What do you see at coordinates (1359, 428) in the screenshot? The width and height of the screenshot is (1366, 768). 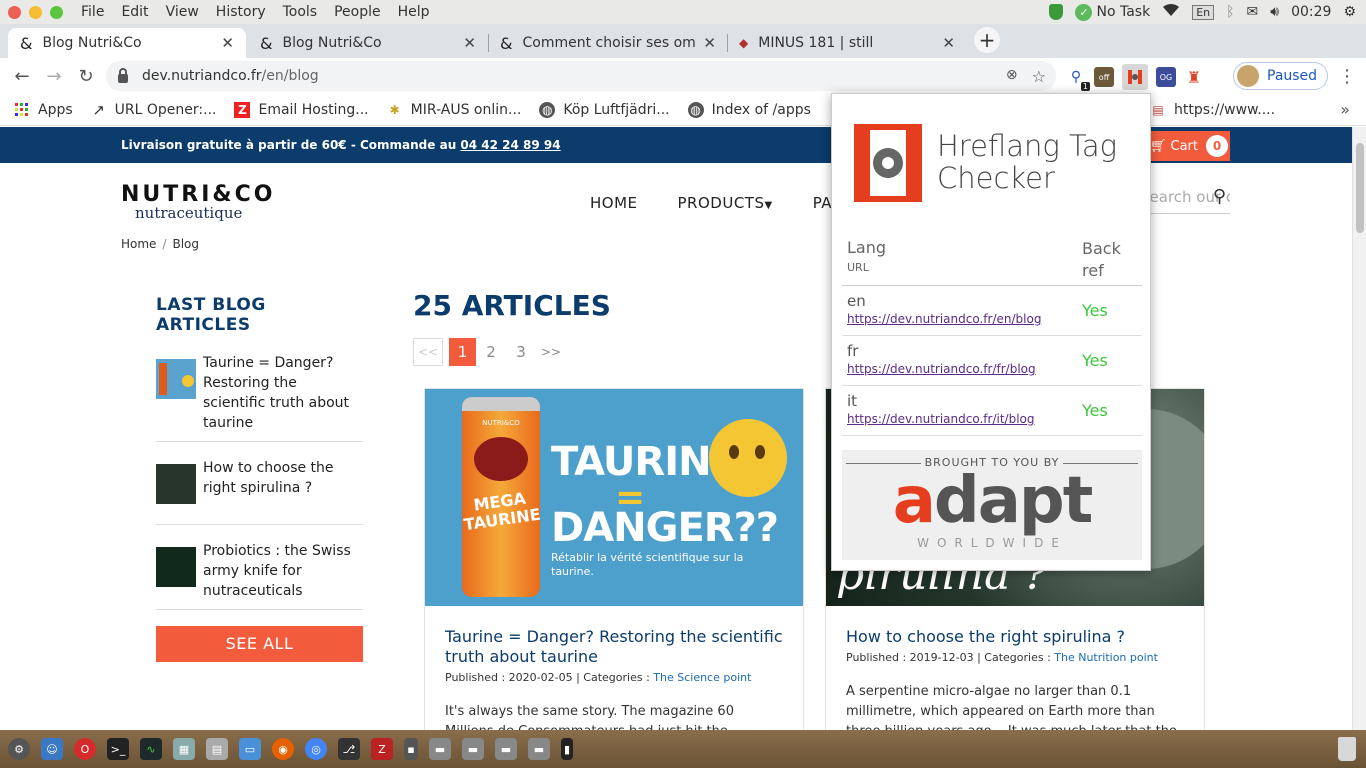 I see `page-scrollbar` at bounding box center [1359, 428].